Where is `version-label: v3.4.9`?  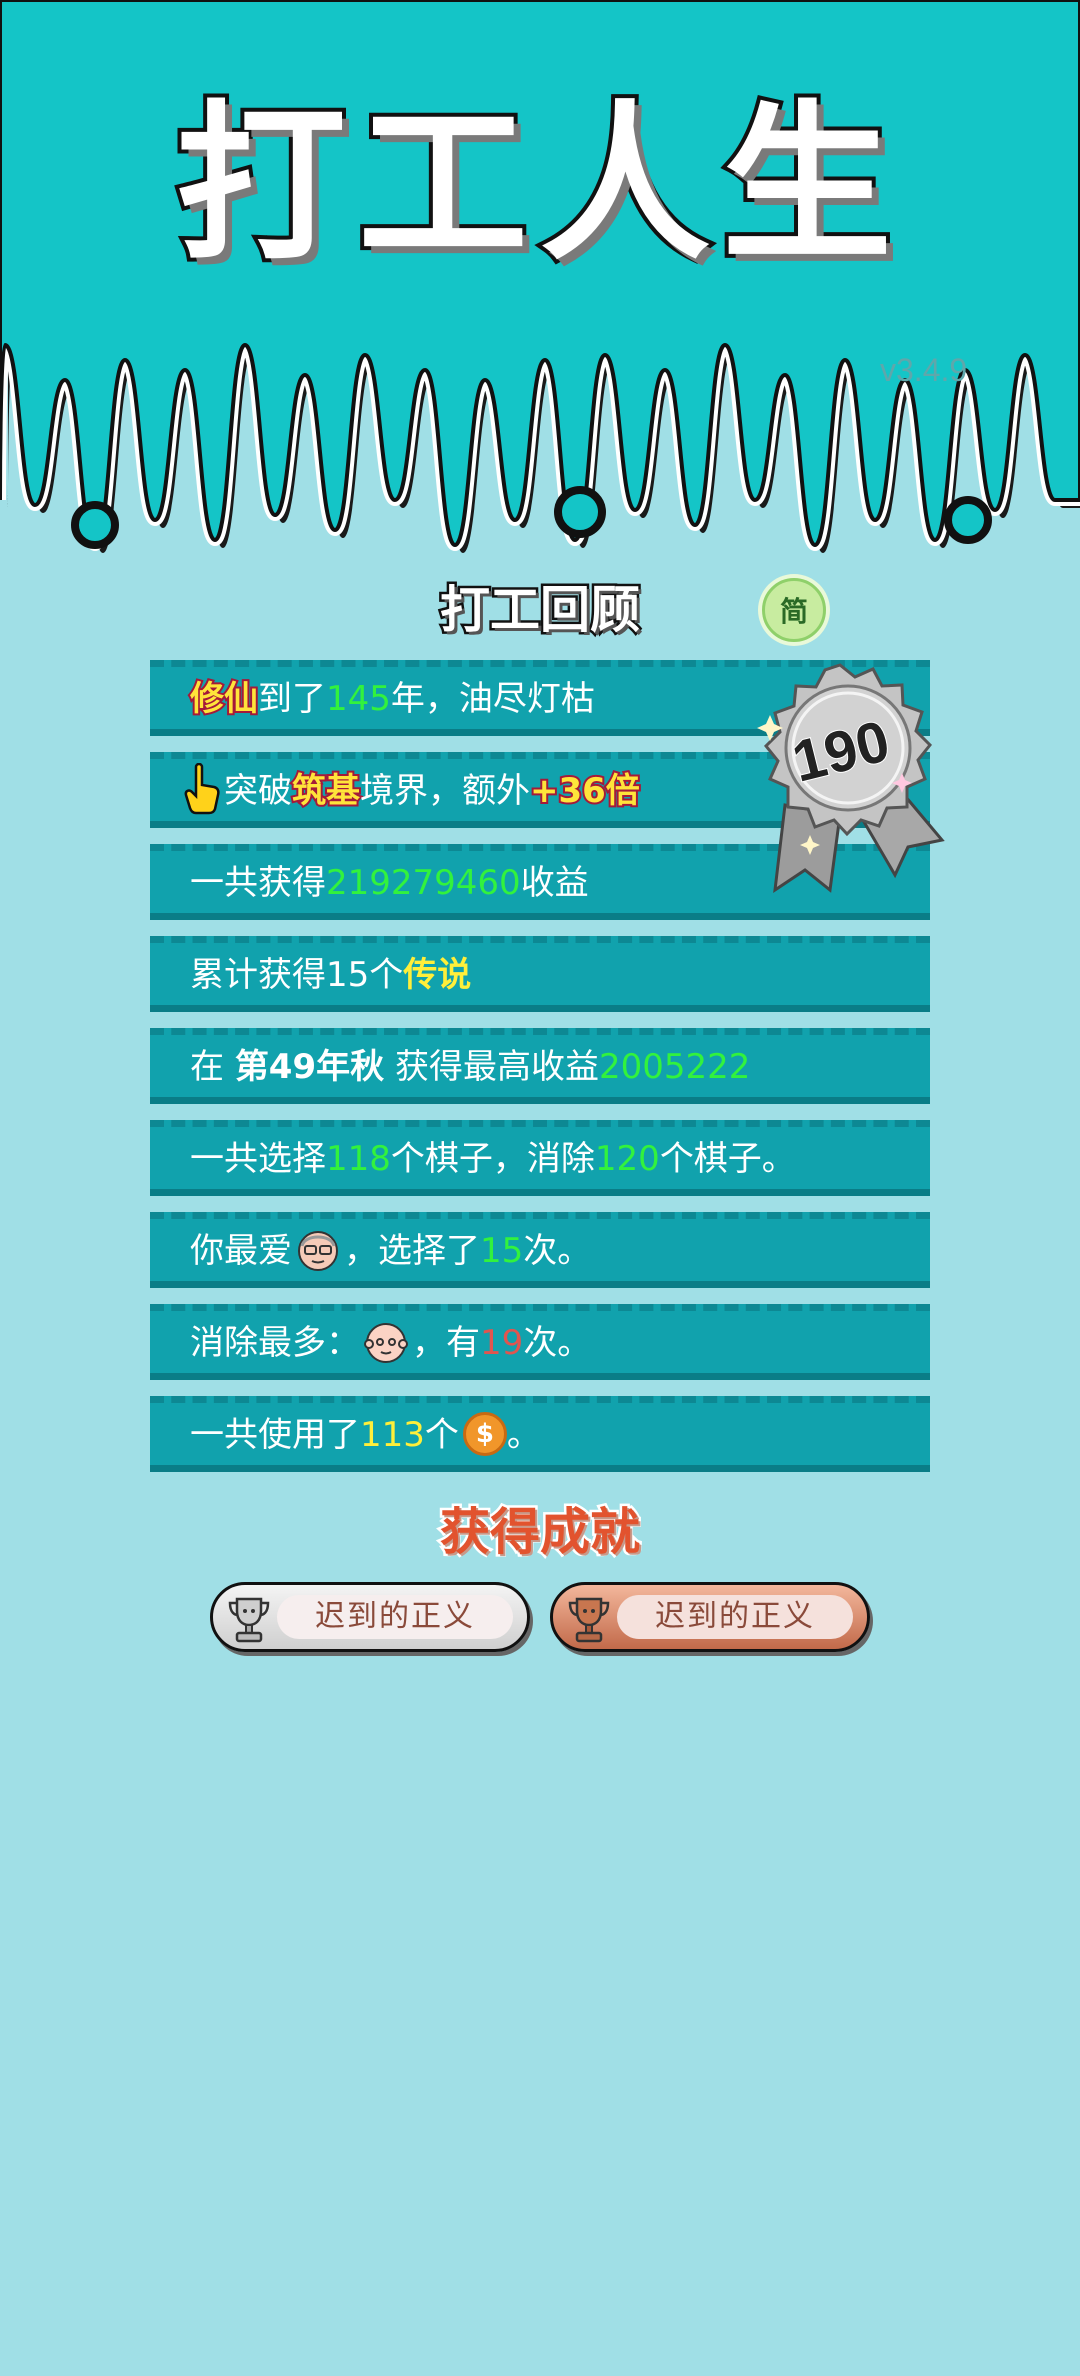 version-label: v3.4.9 is located at coordinates (924, 370).